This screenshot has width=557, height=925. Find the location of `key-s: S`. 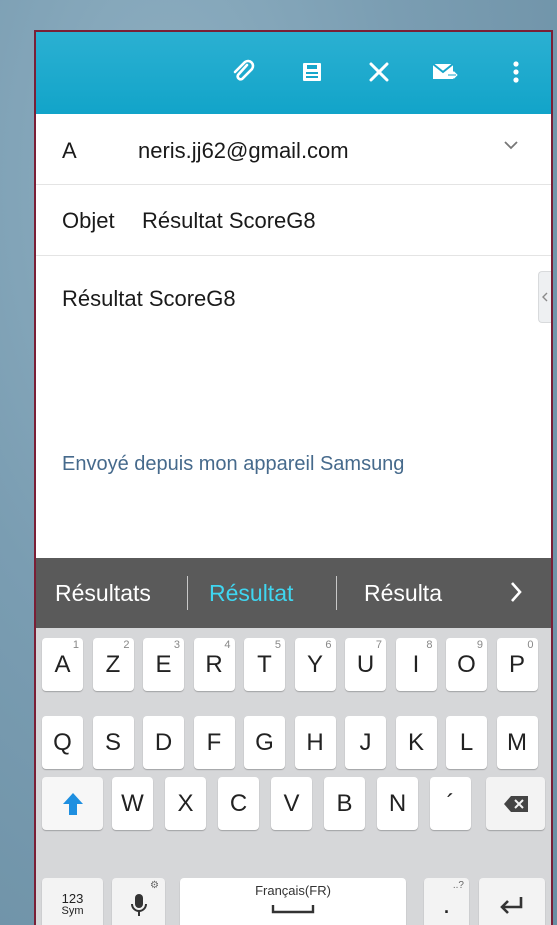

key-s: S is located at coordinates (113, 742).